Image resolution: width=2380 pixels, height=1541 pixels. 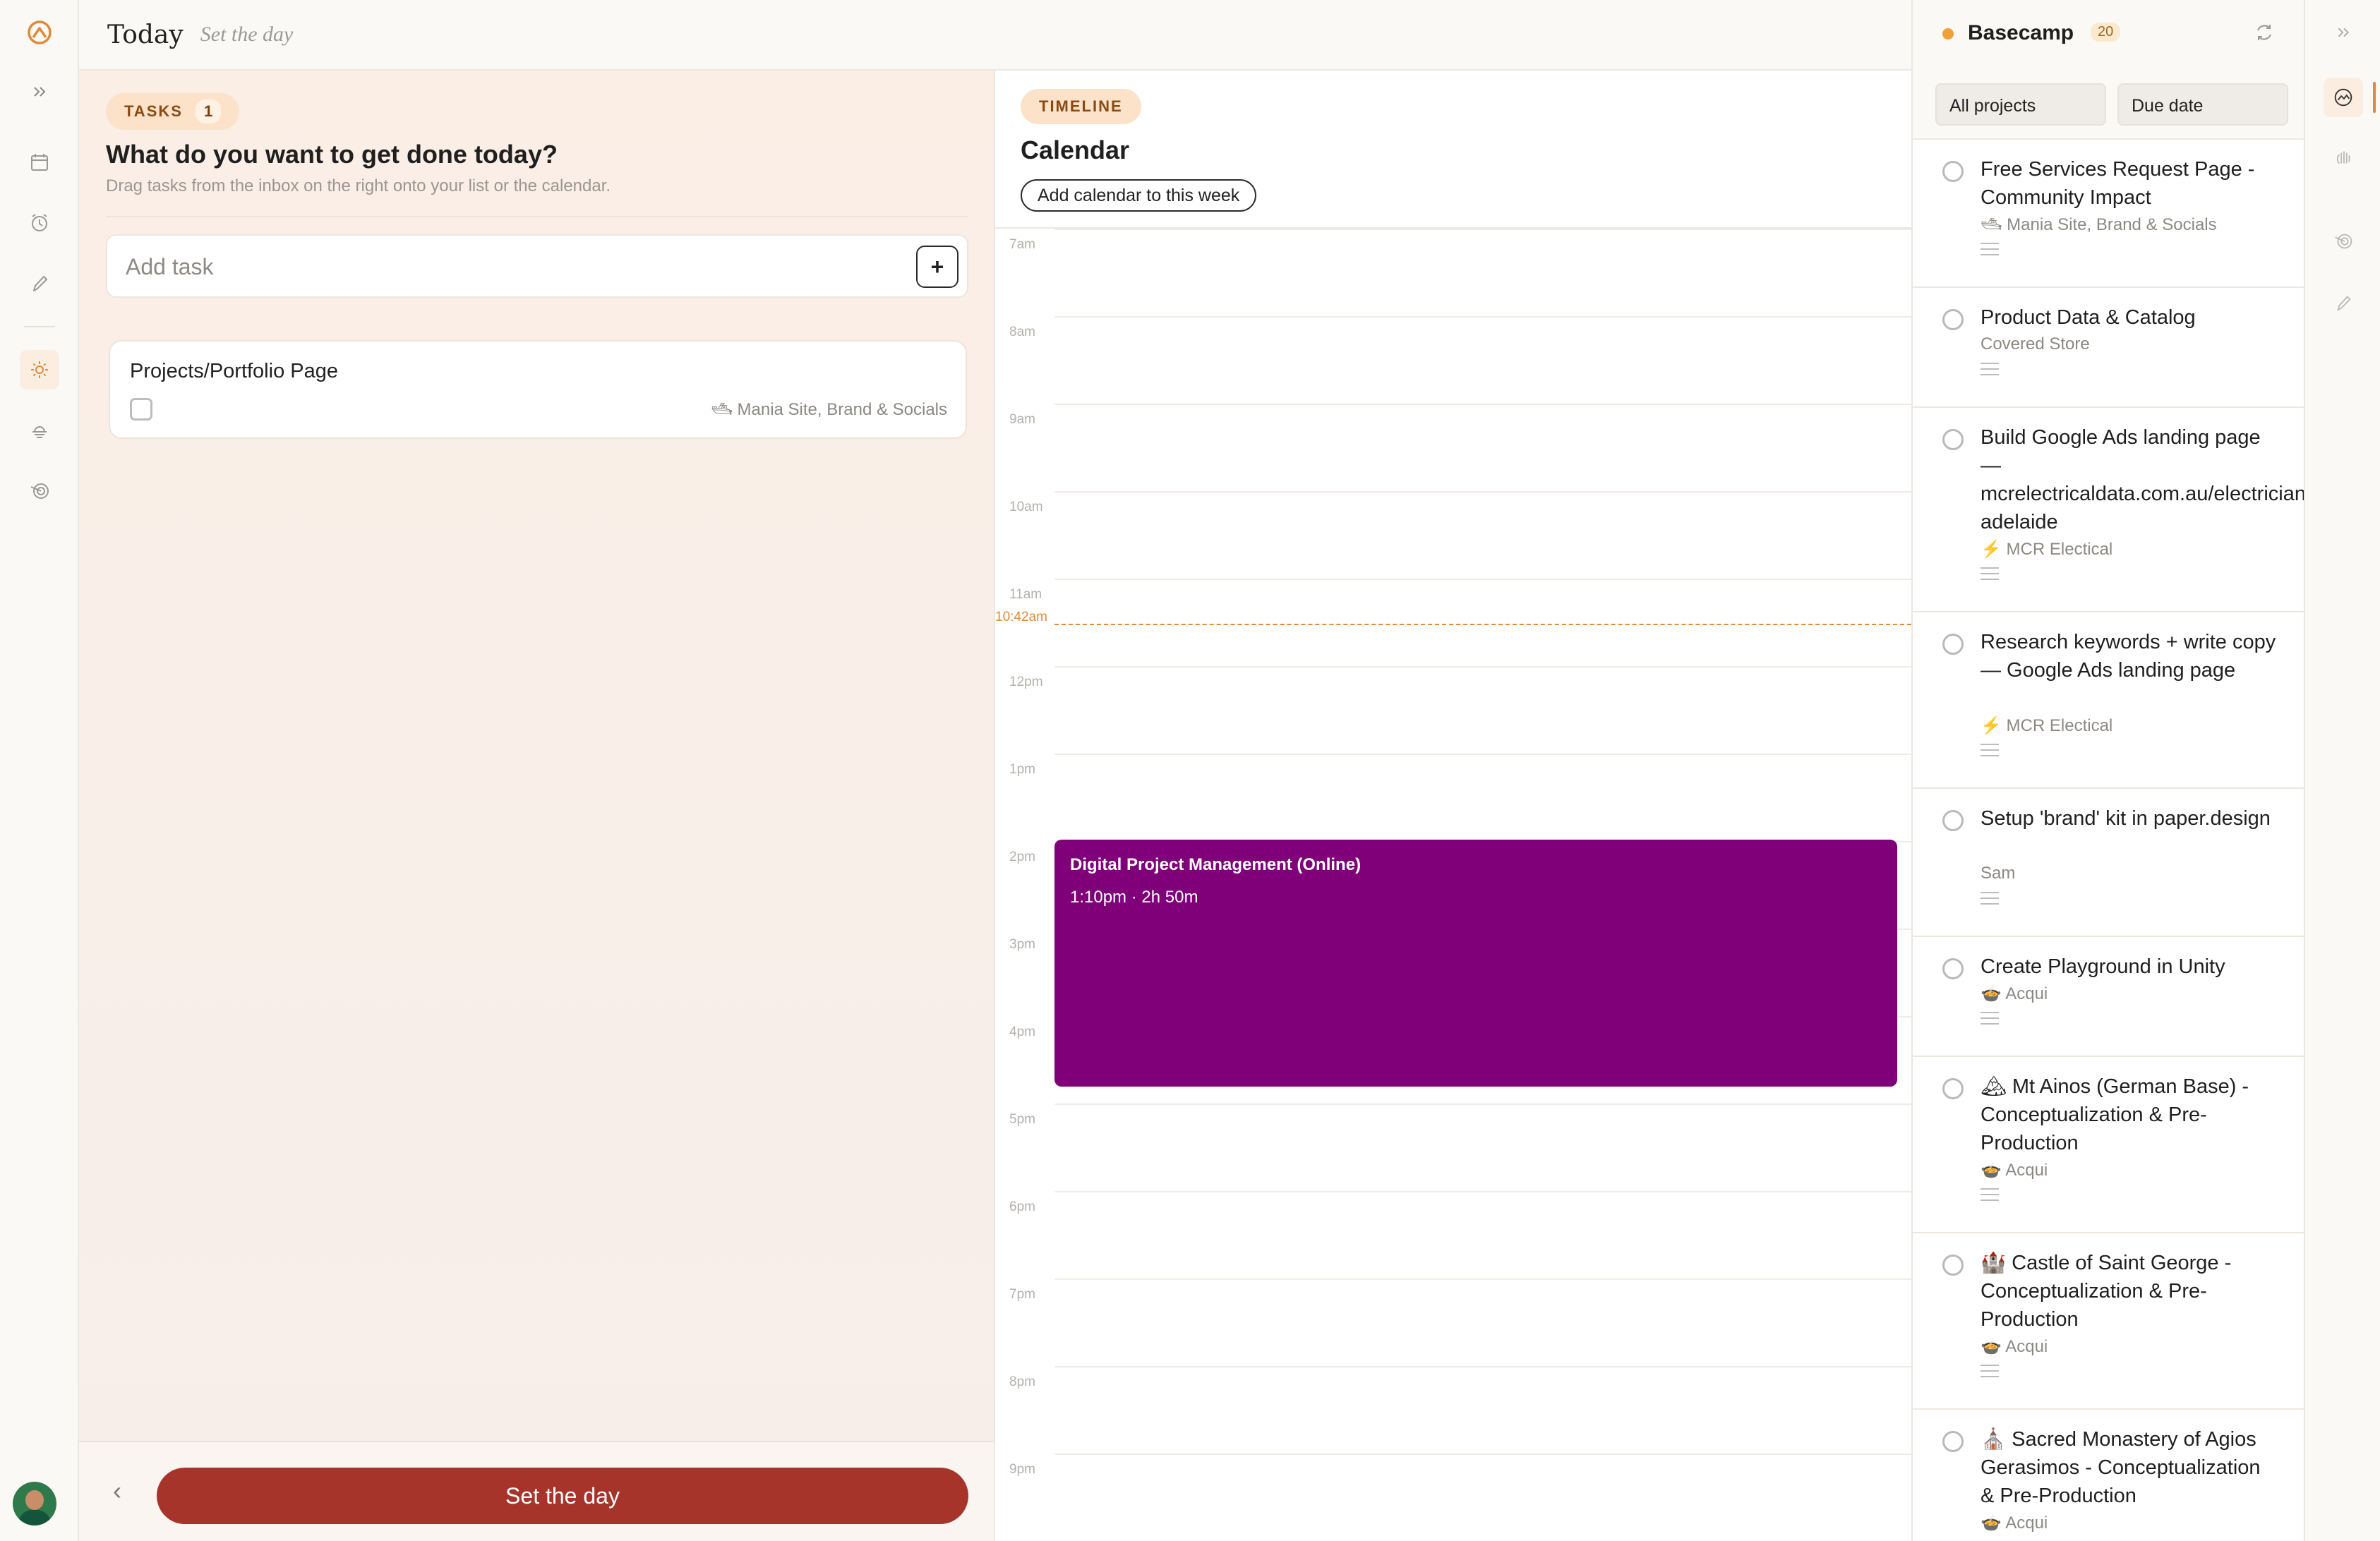 I want to click on calendar-icon, so click(x=39, y=162).